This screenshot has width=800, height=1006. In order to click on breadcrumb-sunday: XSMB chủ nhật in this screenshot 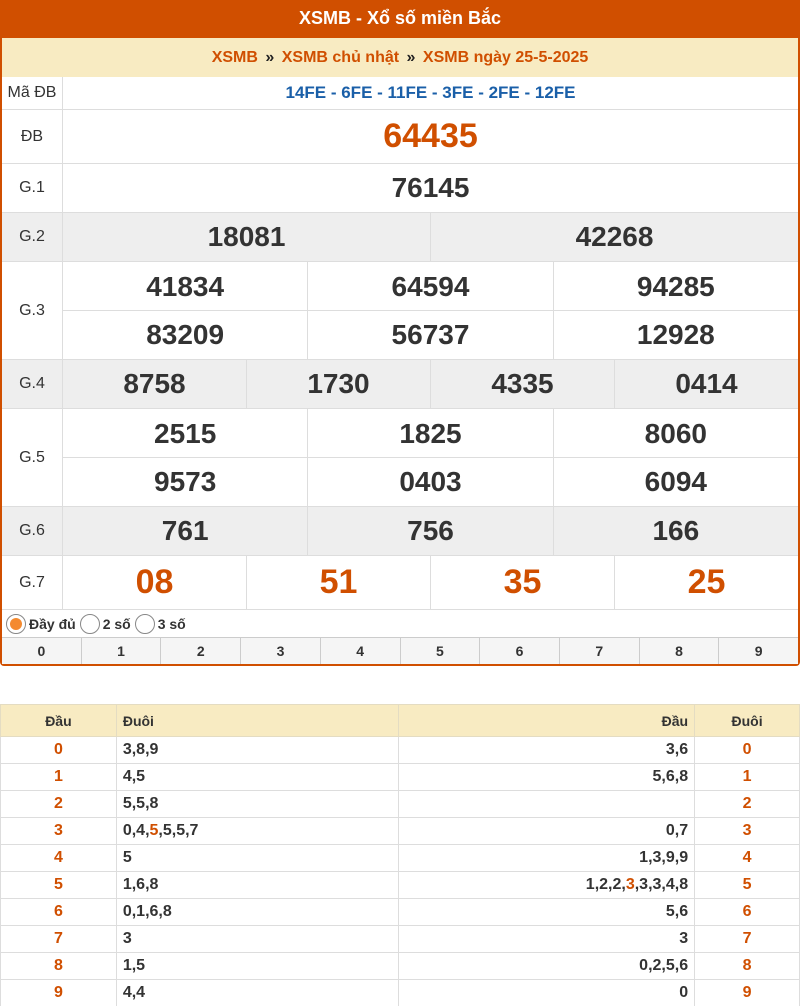, I will do `click(340, 57)`.